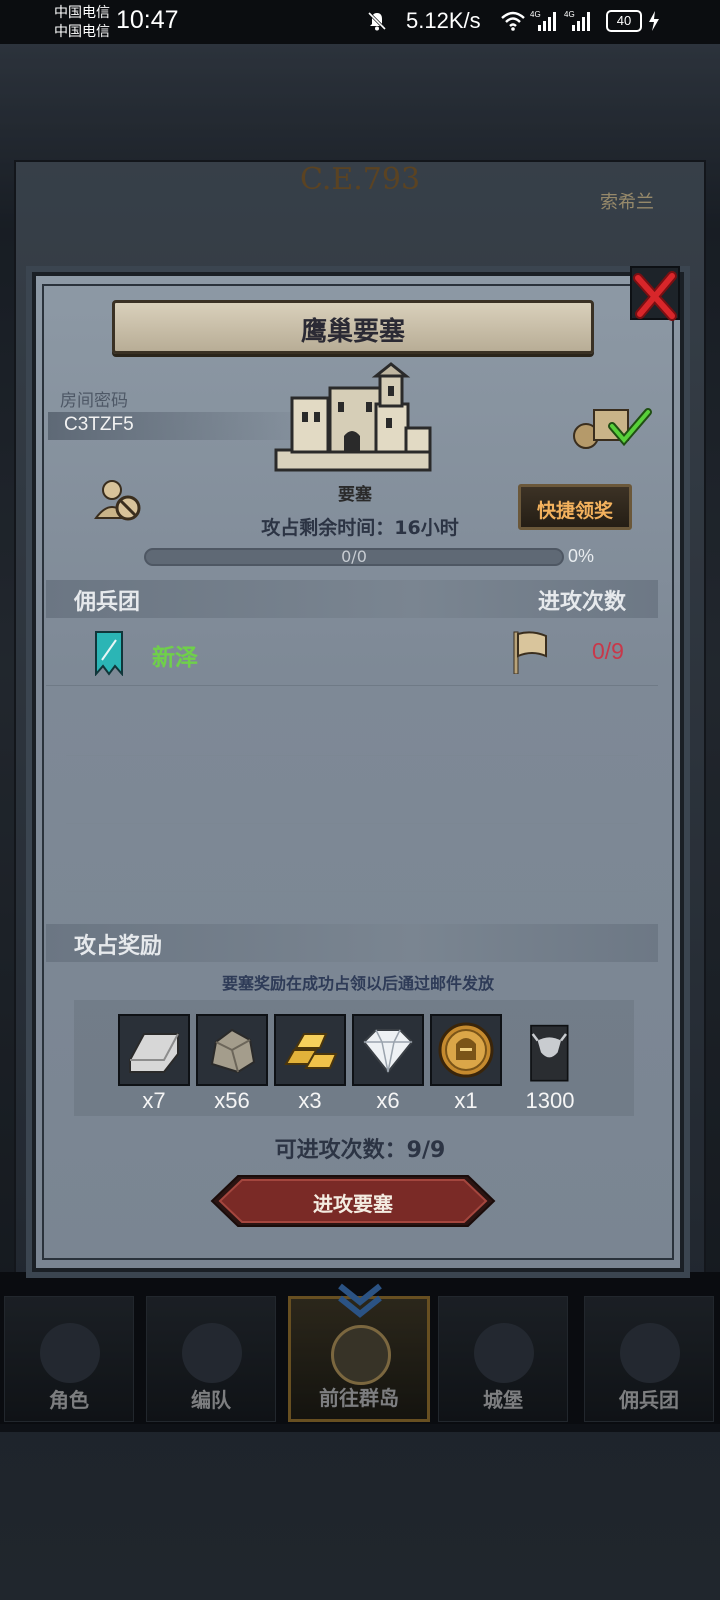 This screenshot has width=720, height=1600. I want to click on close-button, so click(655, 293).